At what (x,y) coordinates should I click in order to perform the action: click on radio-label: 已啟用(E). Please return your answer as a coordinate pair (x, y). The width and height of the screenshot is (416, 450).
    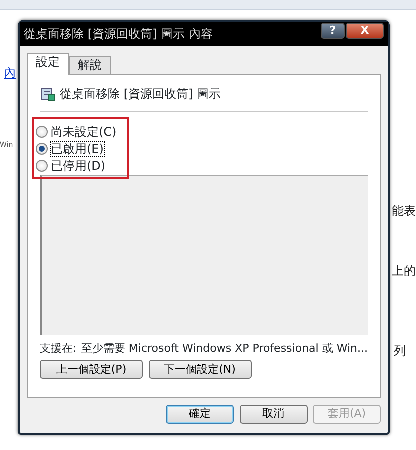
    Looking at the image, I should click on (77, 149).